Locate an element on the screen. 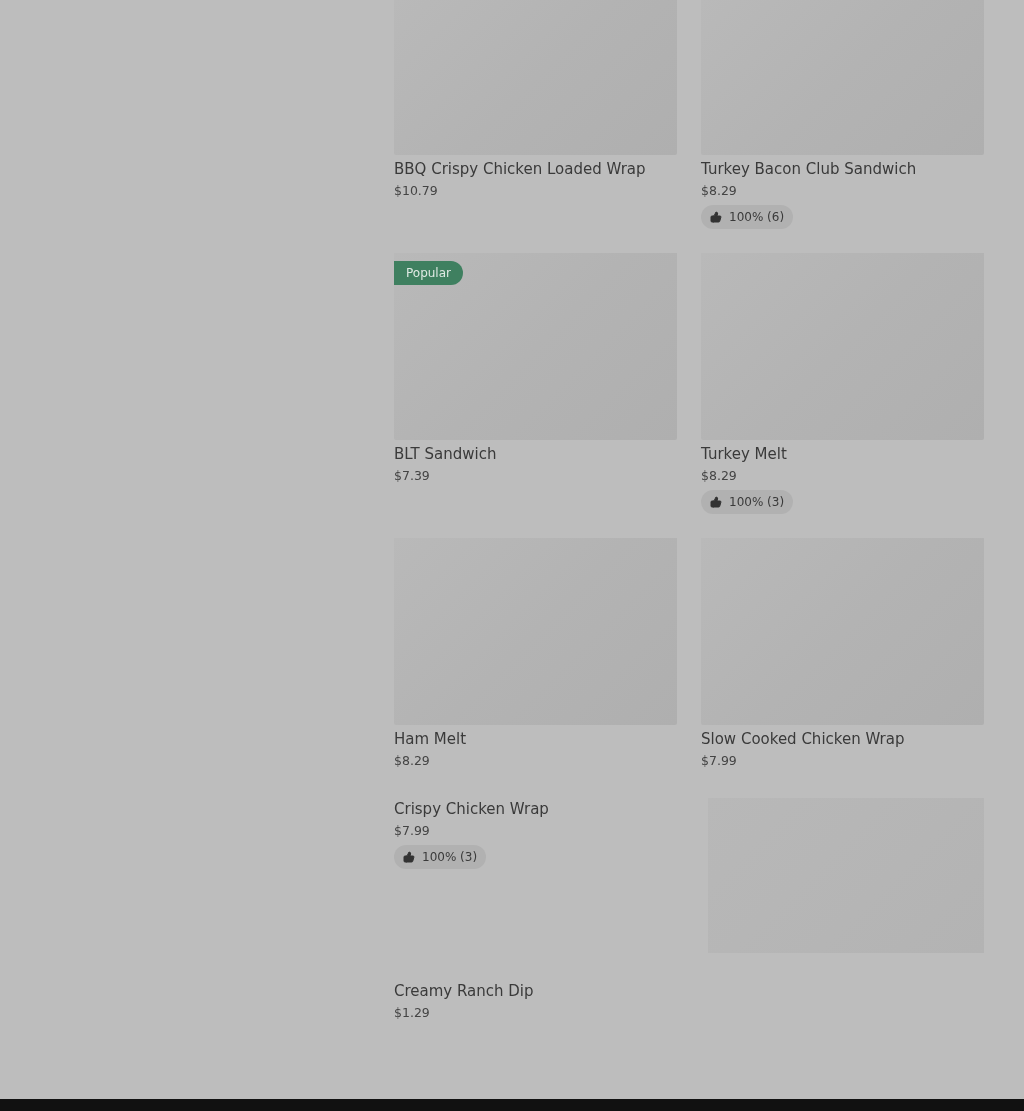 This screenshot has width=1024, height=1111. item-price: $7.39 is located at coordinates (412, 476).